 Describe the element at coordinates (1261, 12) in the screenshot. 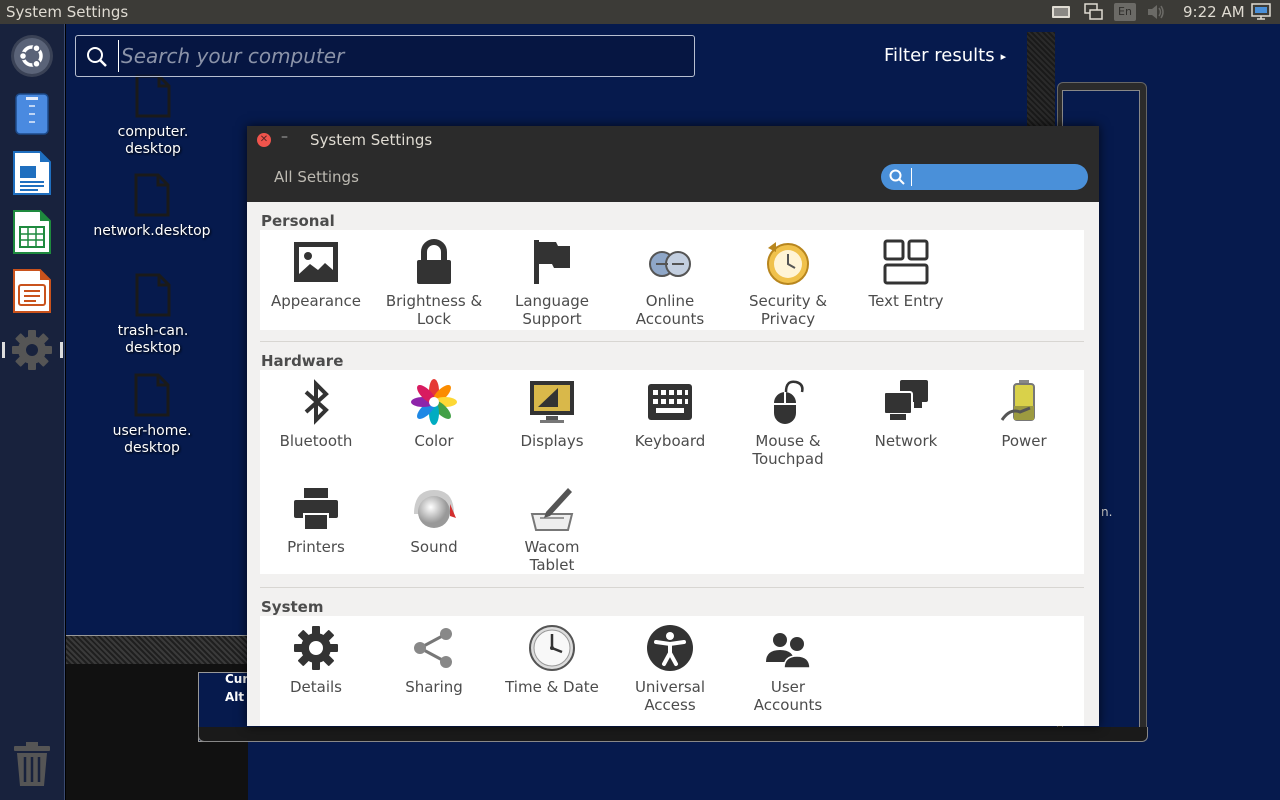

I see `session-icon` at that location.